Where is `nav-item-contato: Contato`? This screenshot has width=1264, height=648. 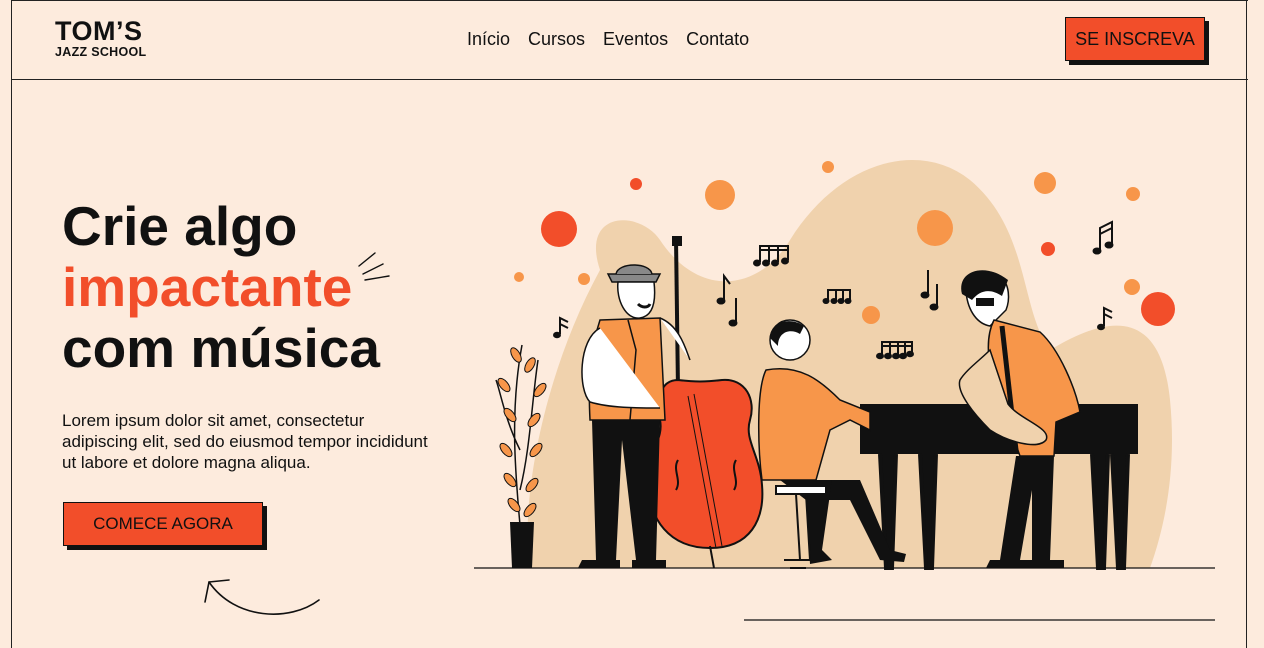 nav-item-contato: Contato is located at coordinates (717, 39).